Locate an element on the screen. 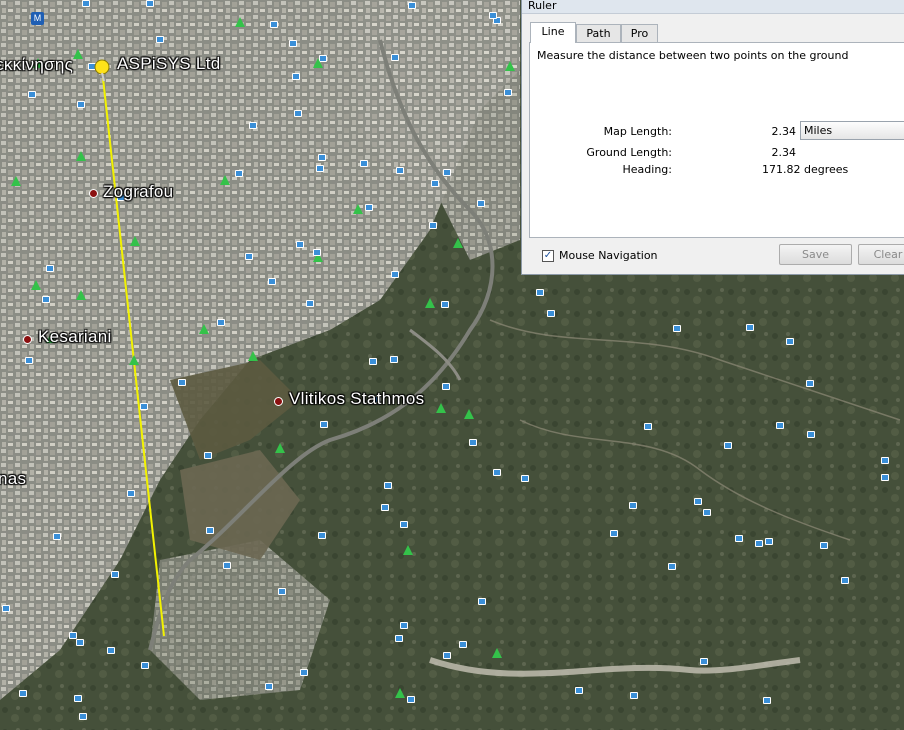  tab-line: Line is located at coordinates (553, 32).